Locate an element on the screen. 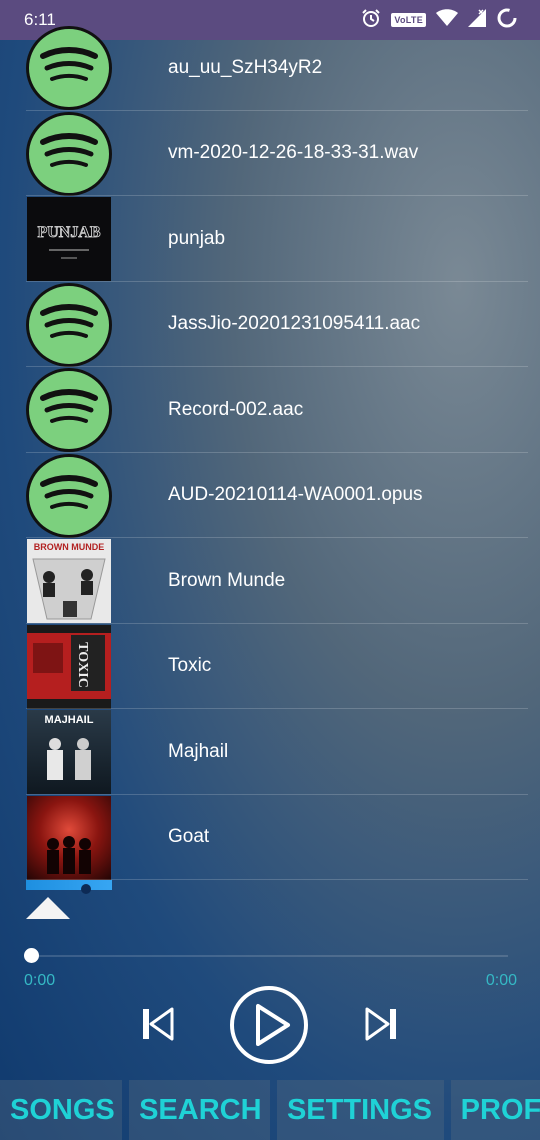 Image resolution: width=540 pixels, height=1140 pixels. list-item: MAJHAIL Majhail is located at coordinates (270, 752).